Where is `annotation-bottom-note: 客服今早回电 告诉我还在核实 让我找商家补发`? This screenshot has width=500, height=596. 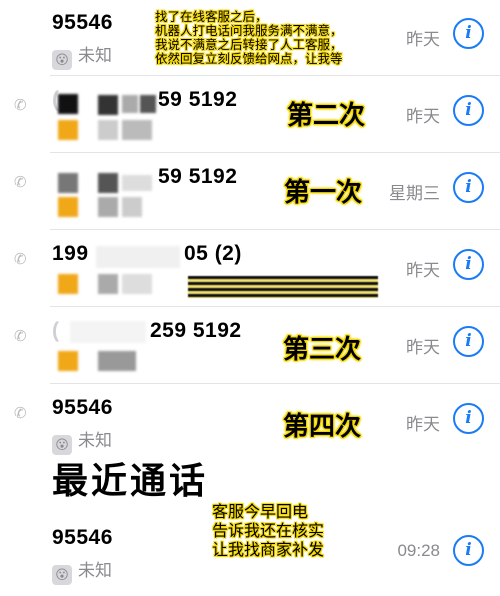 annotation-bottom-note: 客服今早回电 告诉我还在核实 让我找商家补发 is located at coordinates (268, 531).